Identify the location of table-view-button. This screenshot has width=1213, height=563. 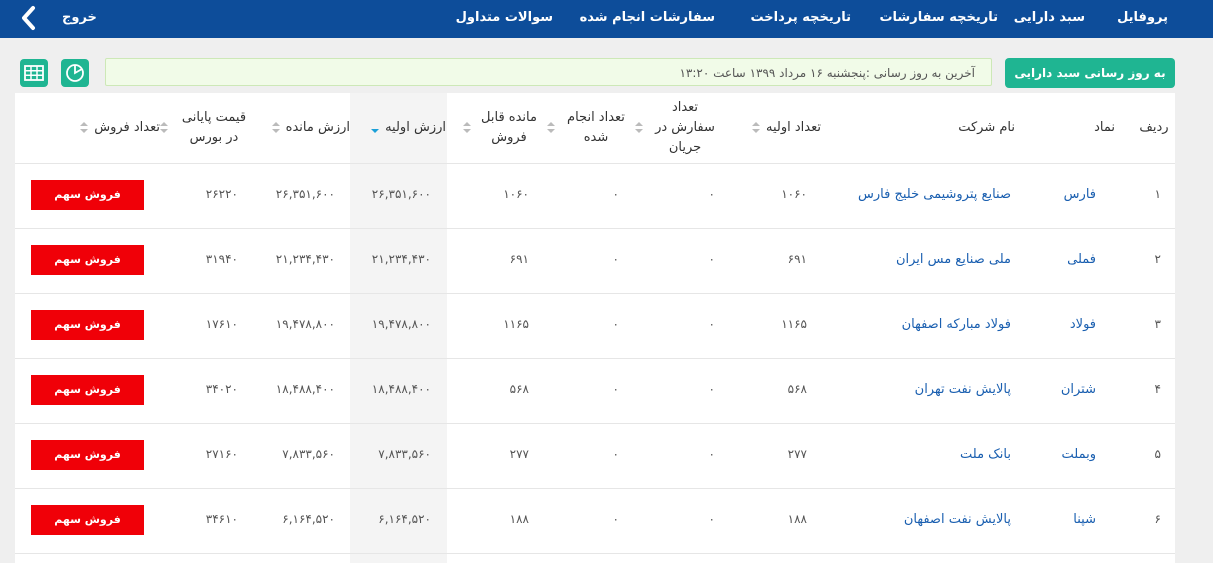
(34, 73).